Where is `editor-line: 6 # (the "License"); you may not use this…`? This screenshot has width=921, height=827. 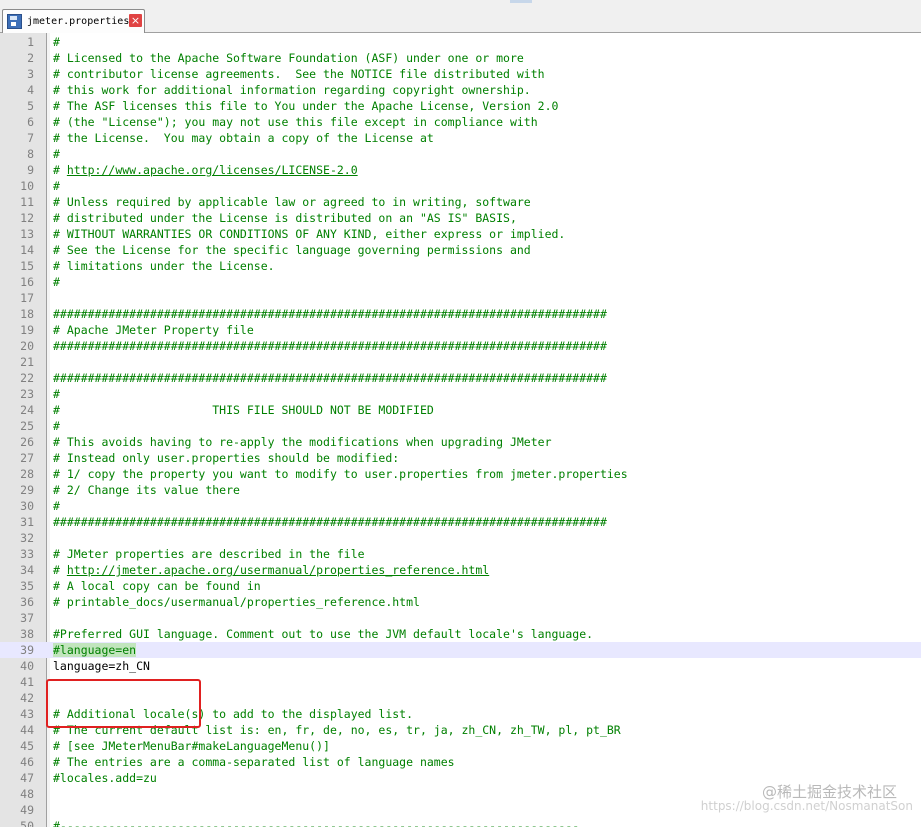 editor-line: 6 # (the "License"); you may not use this… is located at coordinates (460, 122).